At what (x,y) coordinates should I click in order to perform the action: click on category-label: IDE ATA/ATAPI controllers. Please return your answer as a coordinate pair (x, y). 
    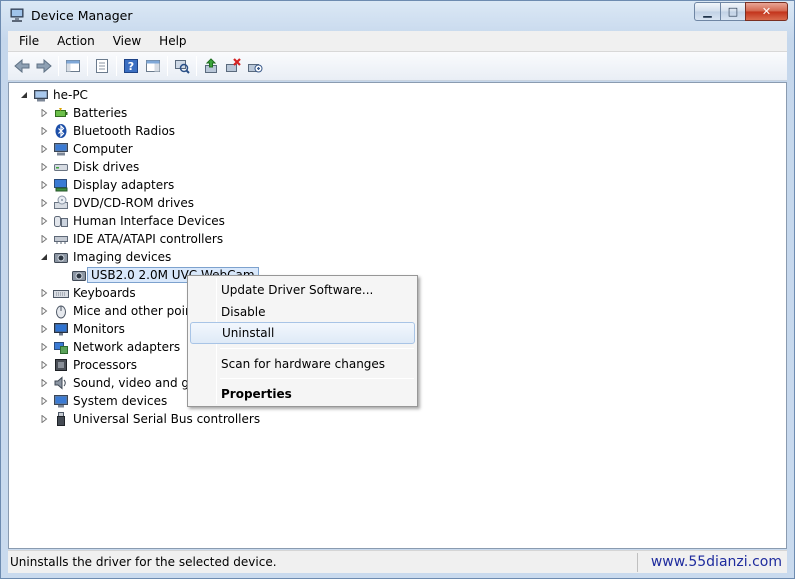
    Looking at the image, I should click on (148, 239).